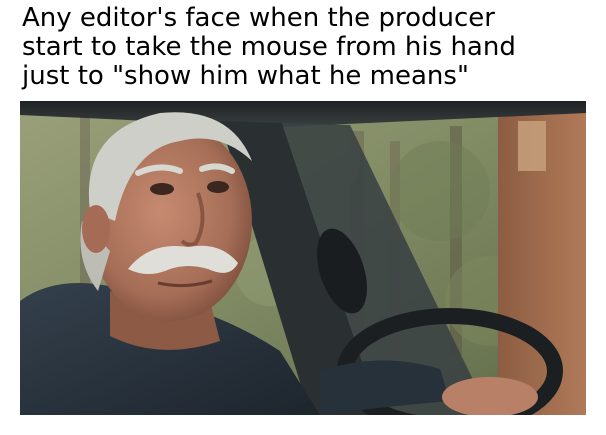 This screenshot has width=606, height=435. I want to click on man-ear, so click(96, 229).